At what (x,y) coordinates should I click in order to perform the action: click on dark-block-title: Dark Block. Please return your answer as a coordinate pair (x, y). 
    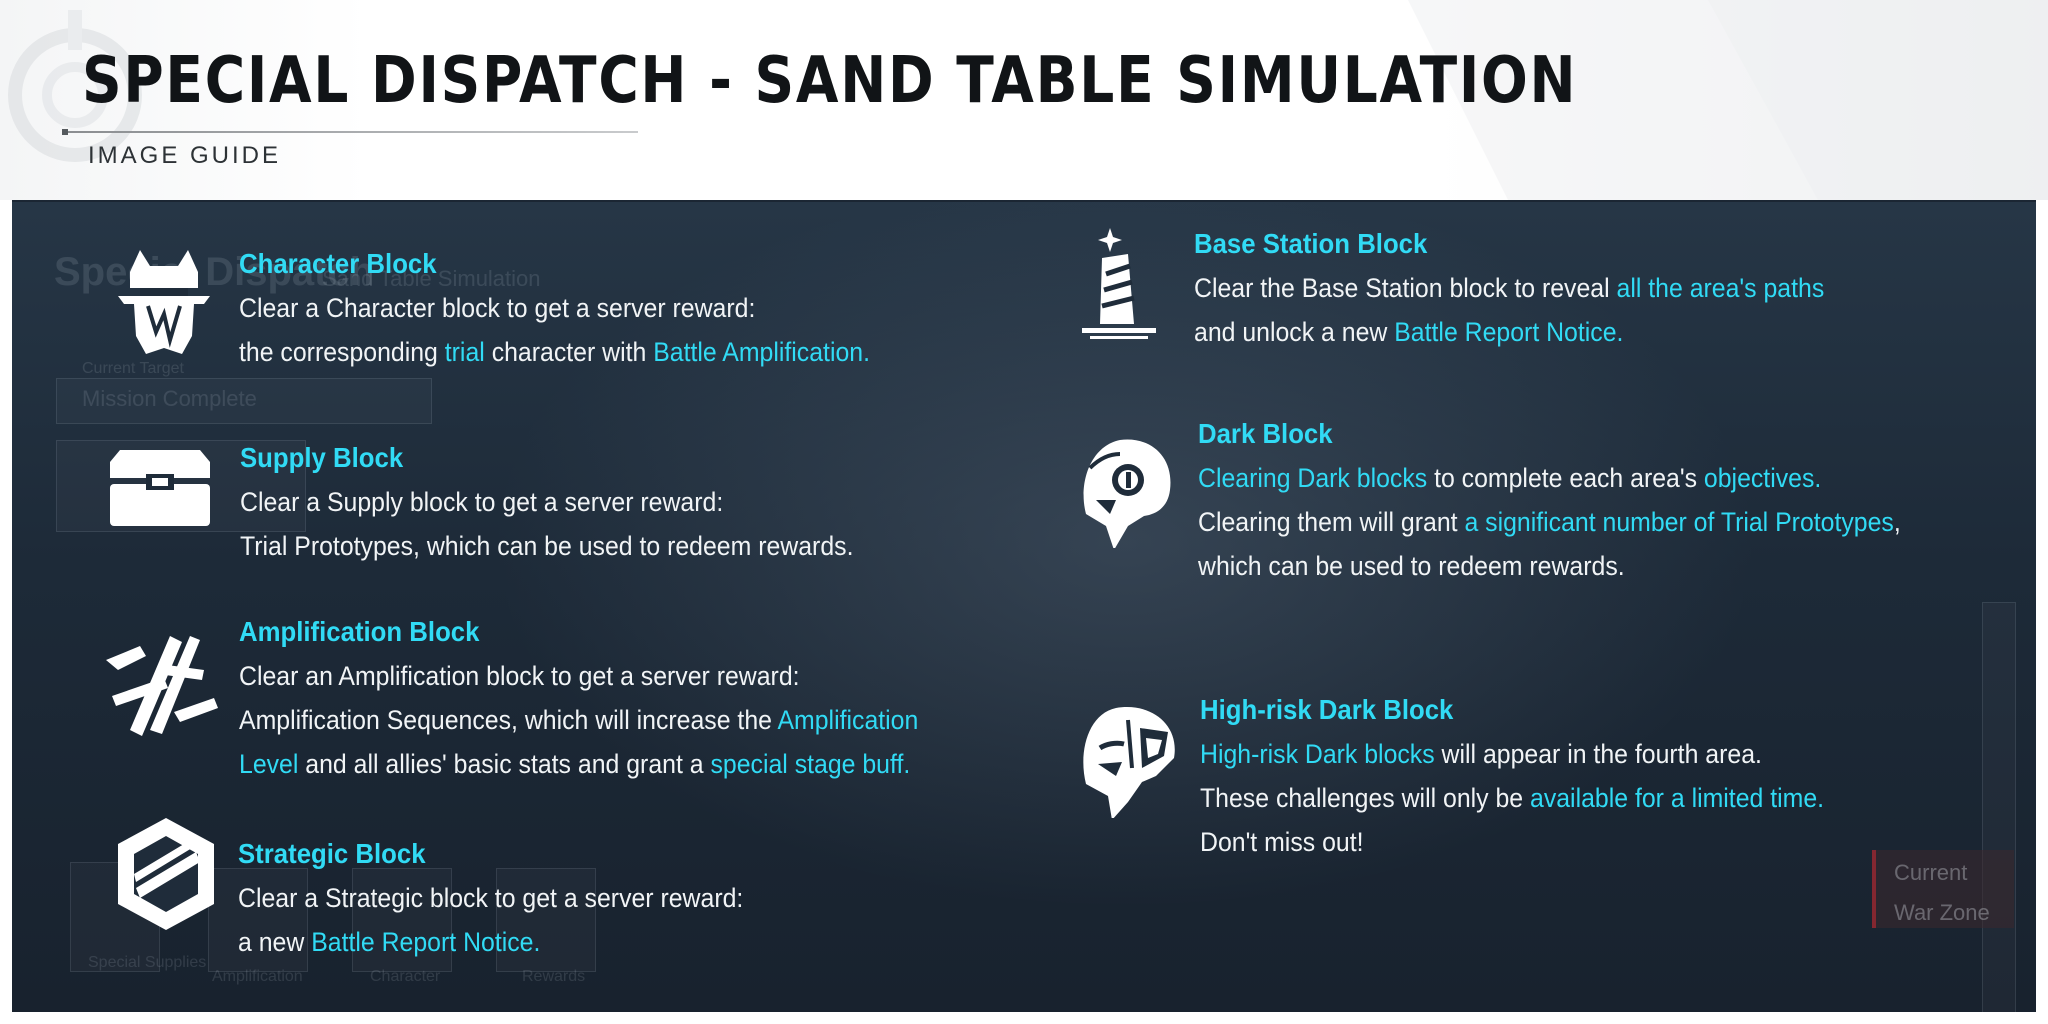
    Looking at the image, I should click on (1265, 433).